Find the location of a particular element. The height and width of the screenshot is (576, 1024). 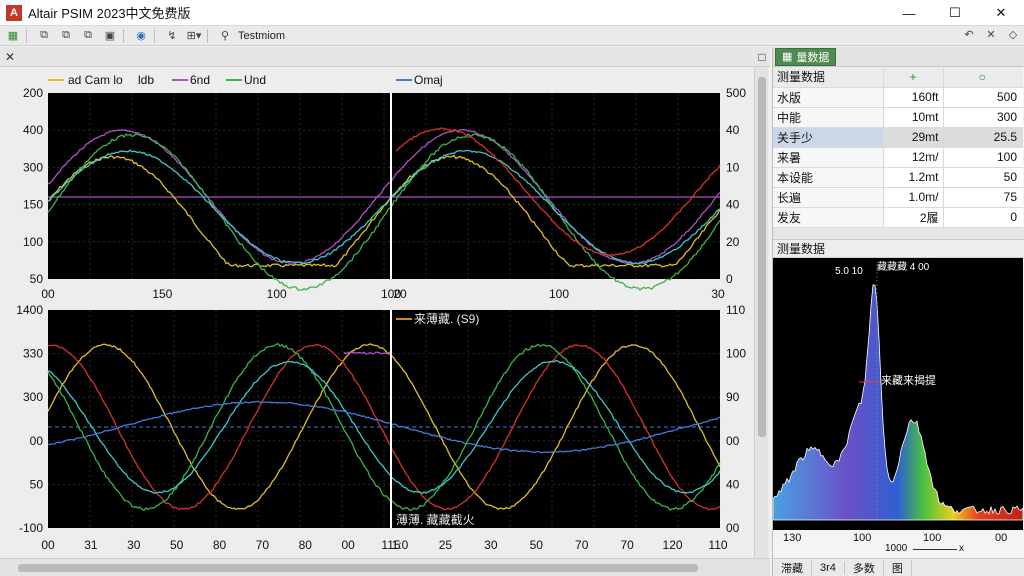

row-value: 160ft is located at coordinates (912, 97).